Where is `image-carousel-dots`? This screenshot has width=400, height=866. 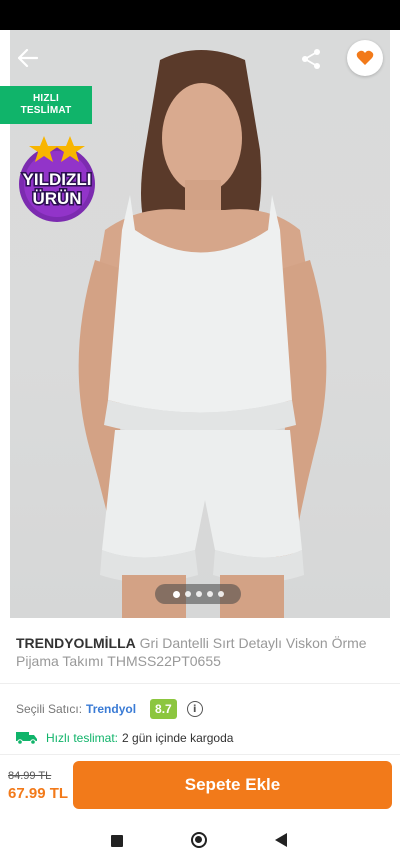
image-carousel-dots is located at coordinates (198, 594).